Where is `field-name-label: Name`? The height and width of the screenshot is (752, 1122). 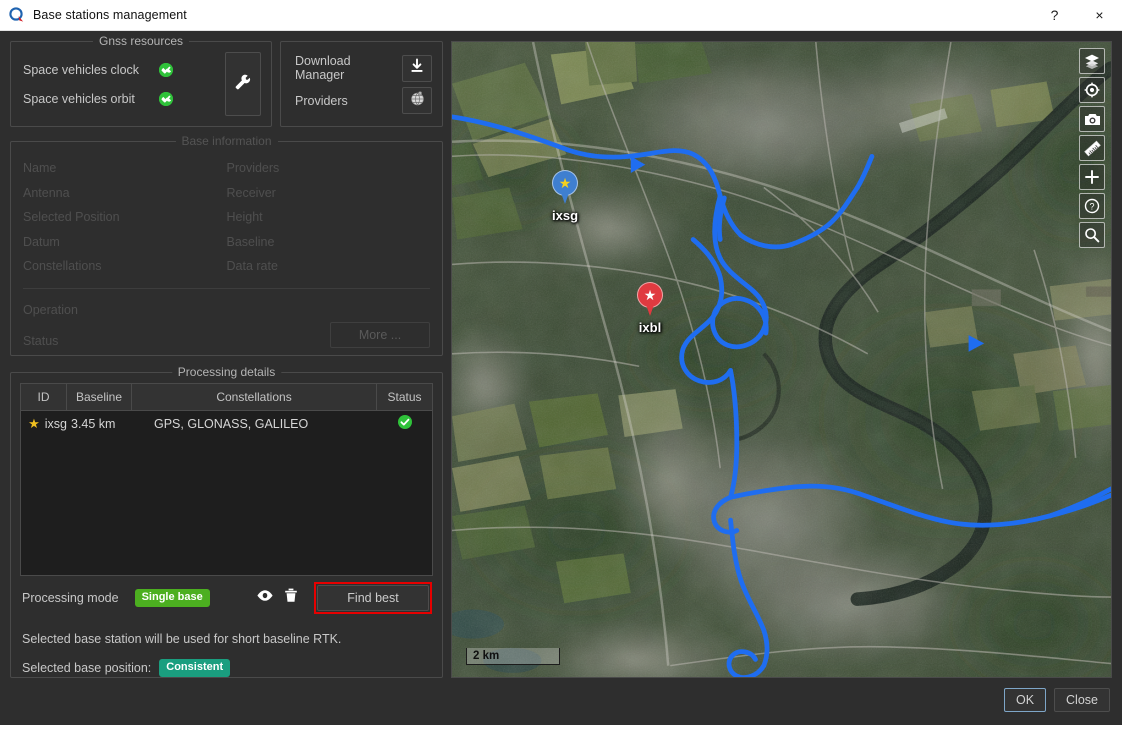
field-name-label: Name is located at coordinates (40, 168).